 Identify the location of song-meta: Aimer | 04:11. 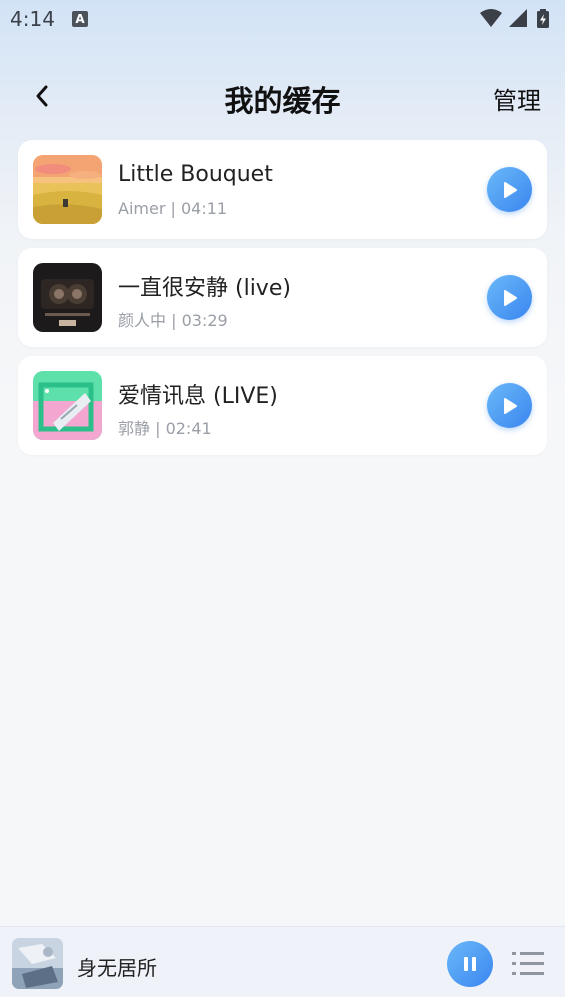
(173, 208).